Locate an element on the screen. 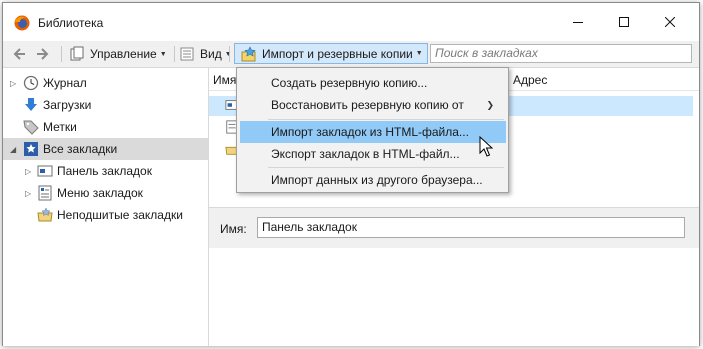 This screenshot has height=349, width=703. sidebar-item-all-bookmarks: ◢ Все закладки is located at coordinates (105, 149).